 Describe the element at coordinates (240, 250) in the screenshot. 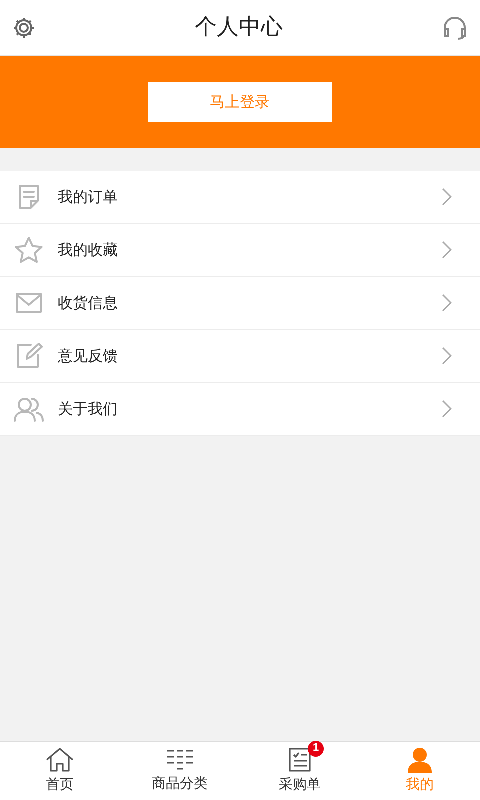

I see `menu-item: 我的收藏` at that location.